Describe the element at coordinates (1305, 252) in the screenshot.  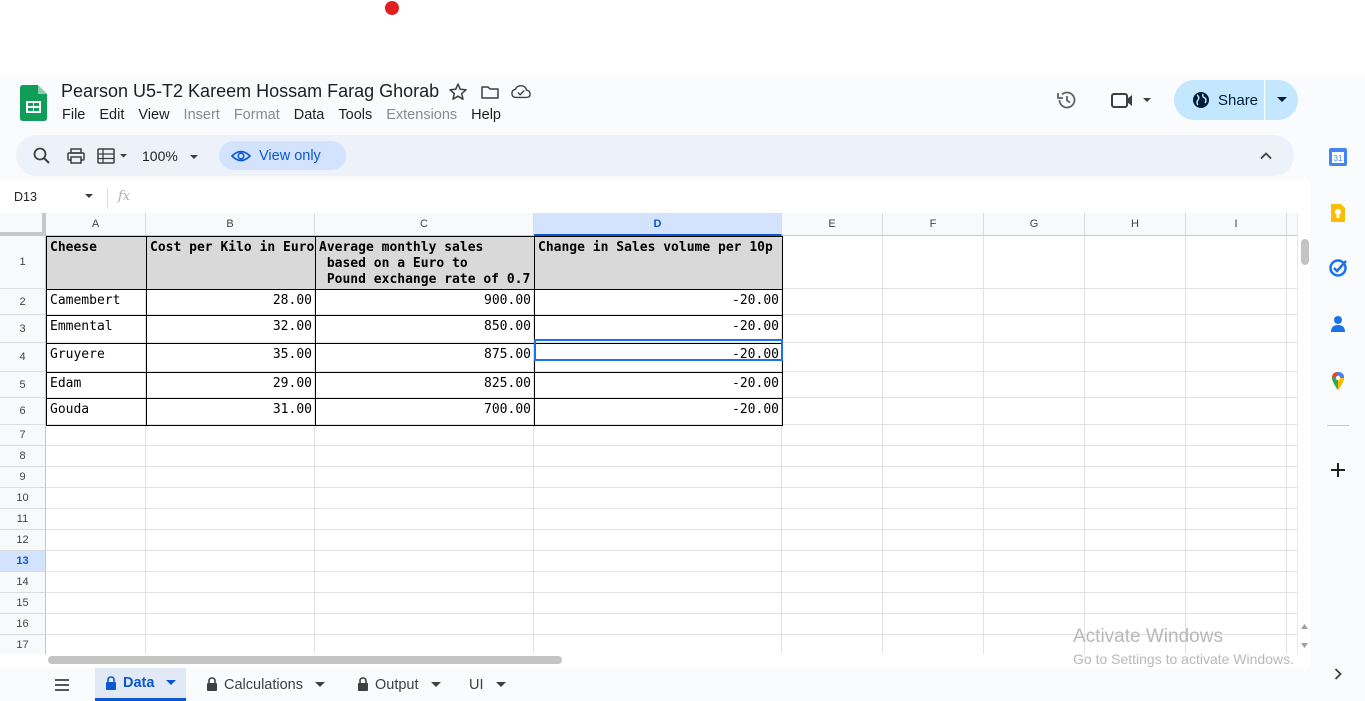
I see `vertical-scroll-thumb` at that location.